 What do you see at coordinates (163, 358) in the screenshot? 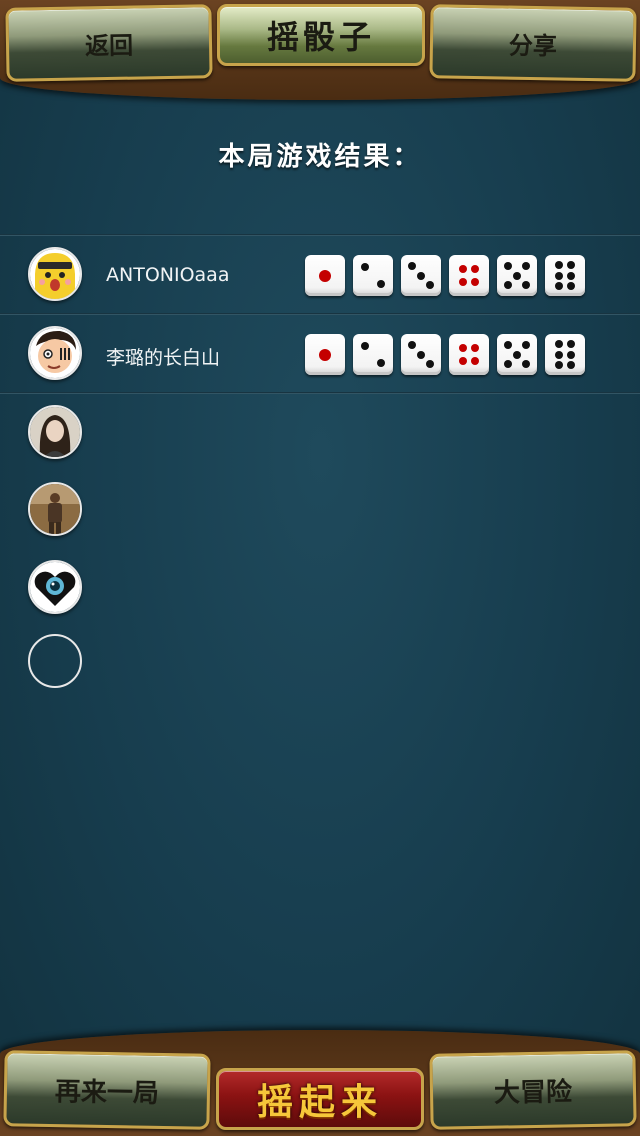
I see `player-name: 李璐的长白山` at bounding box center [163, 358].